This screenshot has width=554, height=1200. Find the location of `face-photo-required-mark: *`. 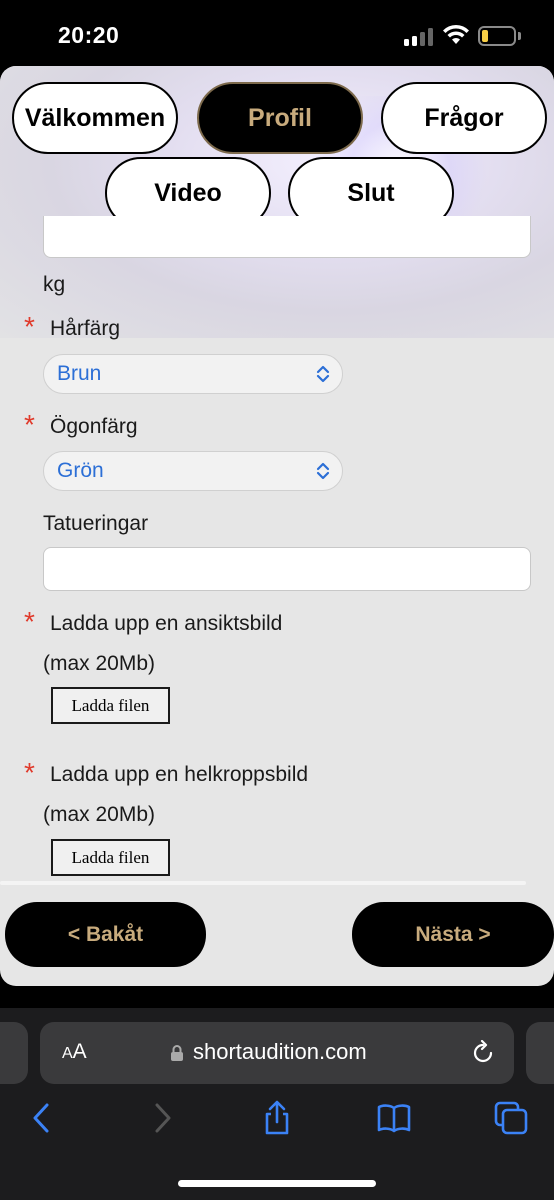

face-photo-required-mark: * is located at coordinates (29, 621).